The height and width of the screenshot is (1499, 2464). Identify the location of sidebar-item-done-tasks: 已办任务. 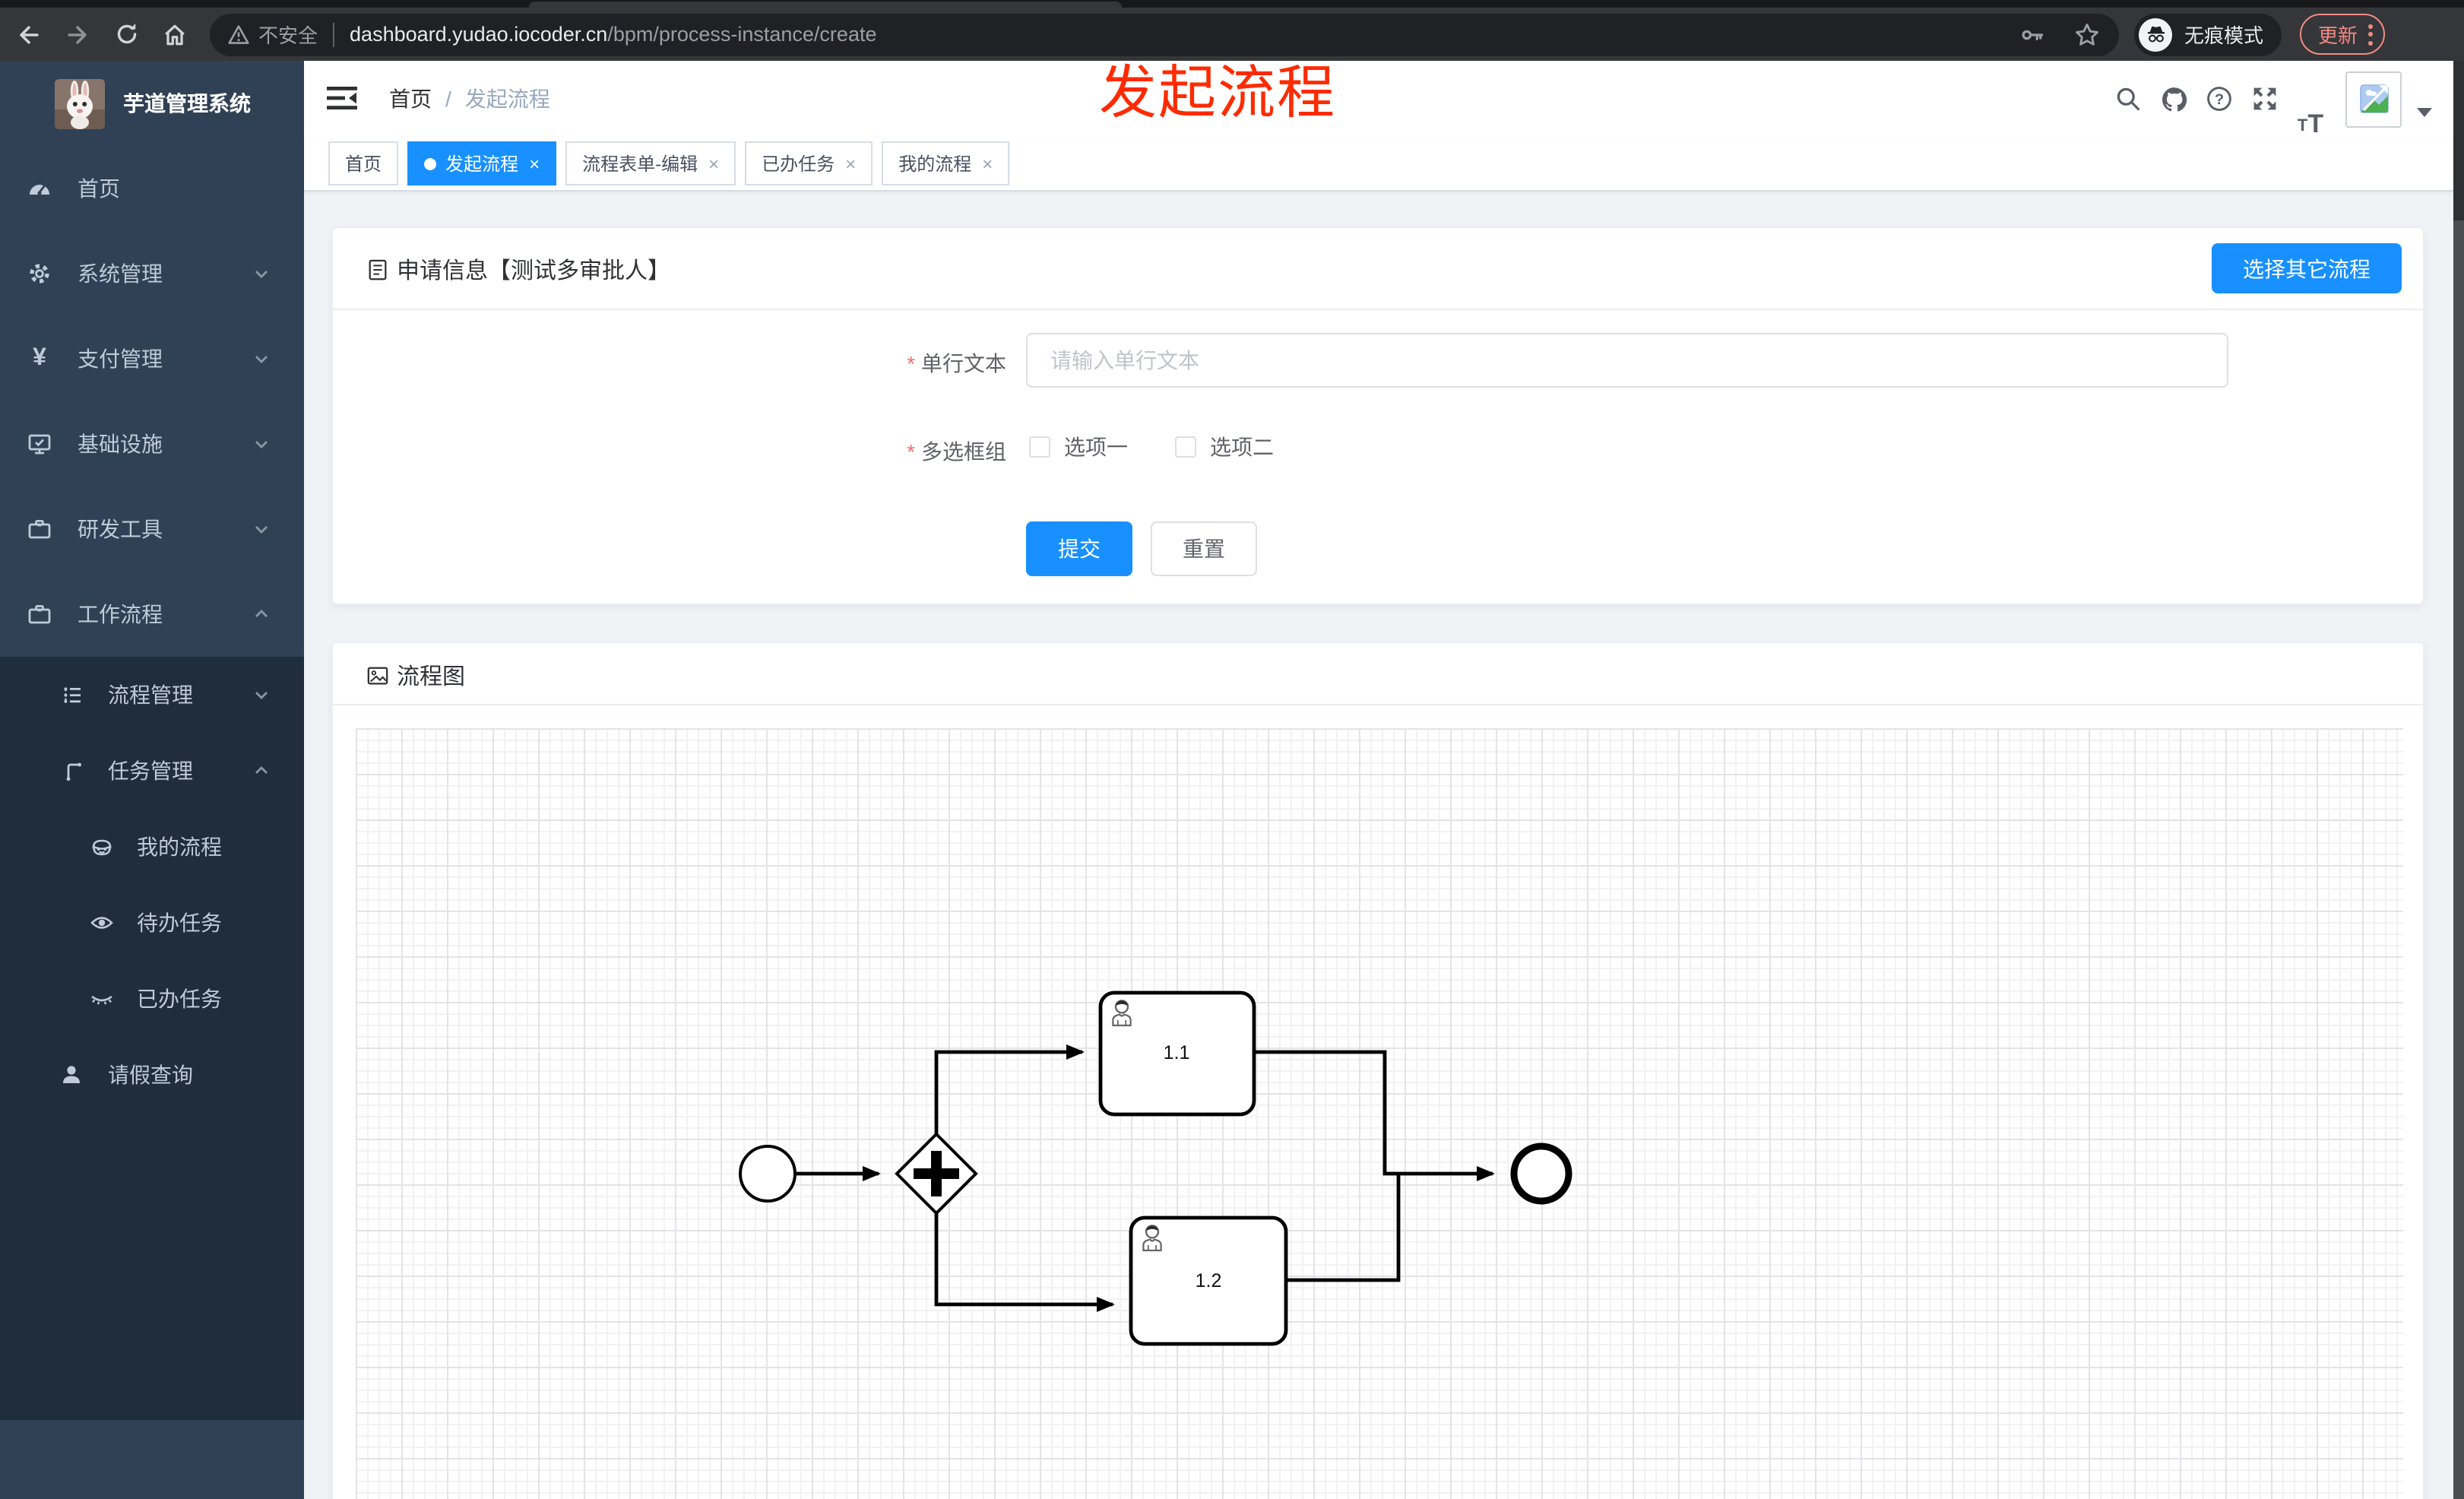
(152, 999).